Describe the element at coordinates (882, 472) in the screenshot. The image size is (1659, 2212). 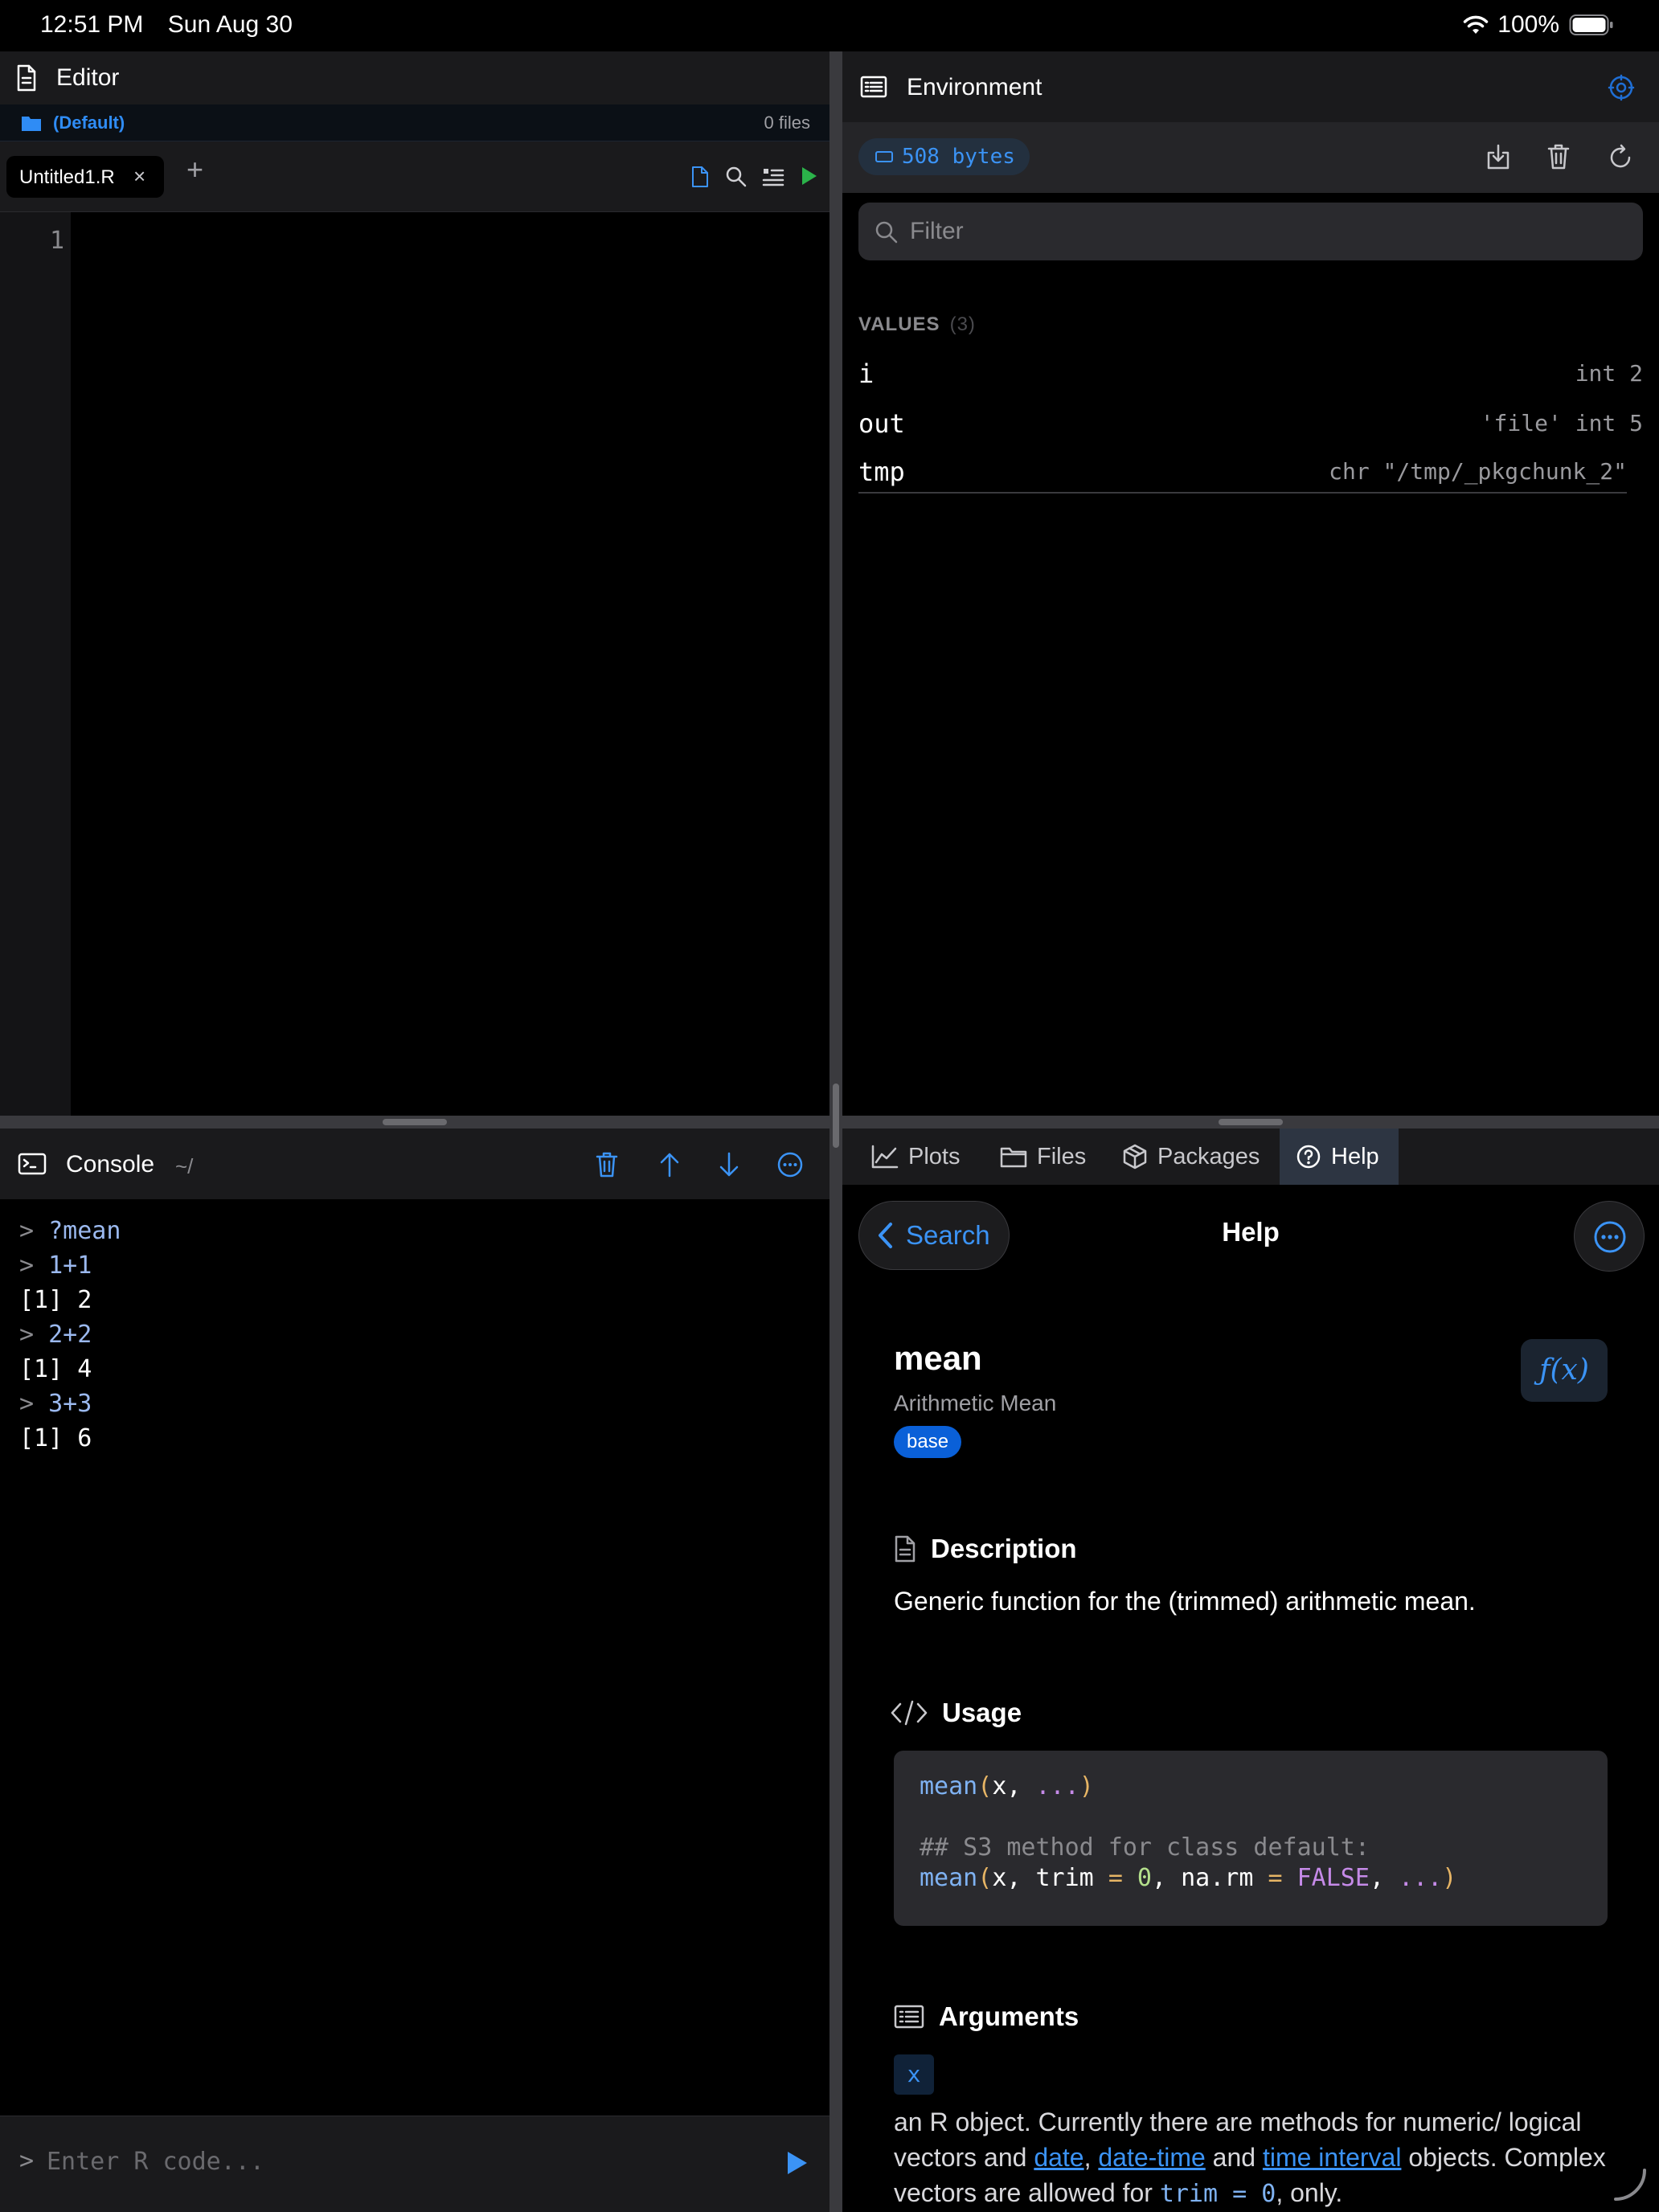
I see `var-name: tmp` at that location.